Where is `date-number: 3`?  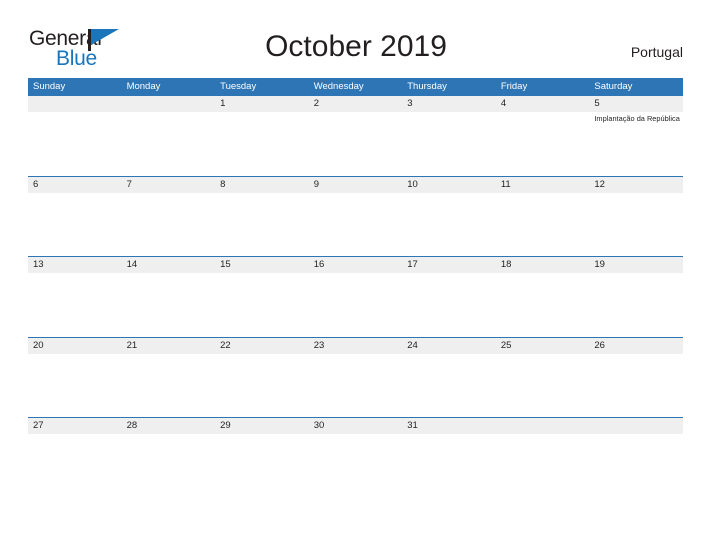
date-number: 3 is located at coordinates (410, 103).